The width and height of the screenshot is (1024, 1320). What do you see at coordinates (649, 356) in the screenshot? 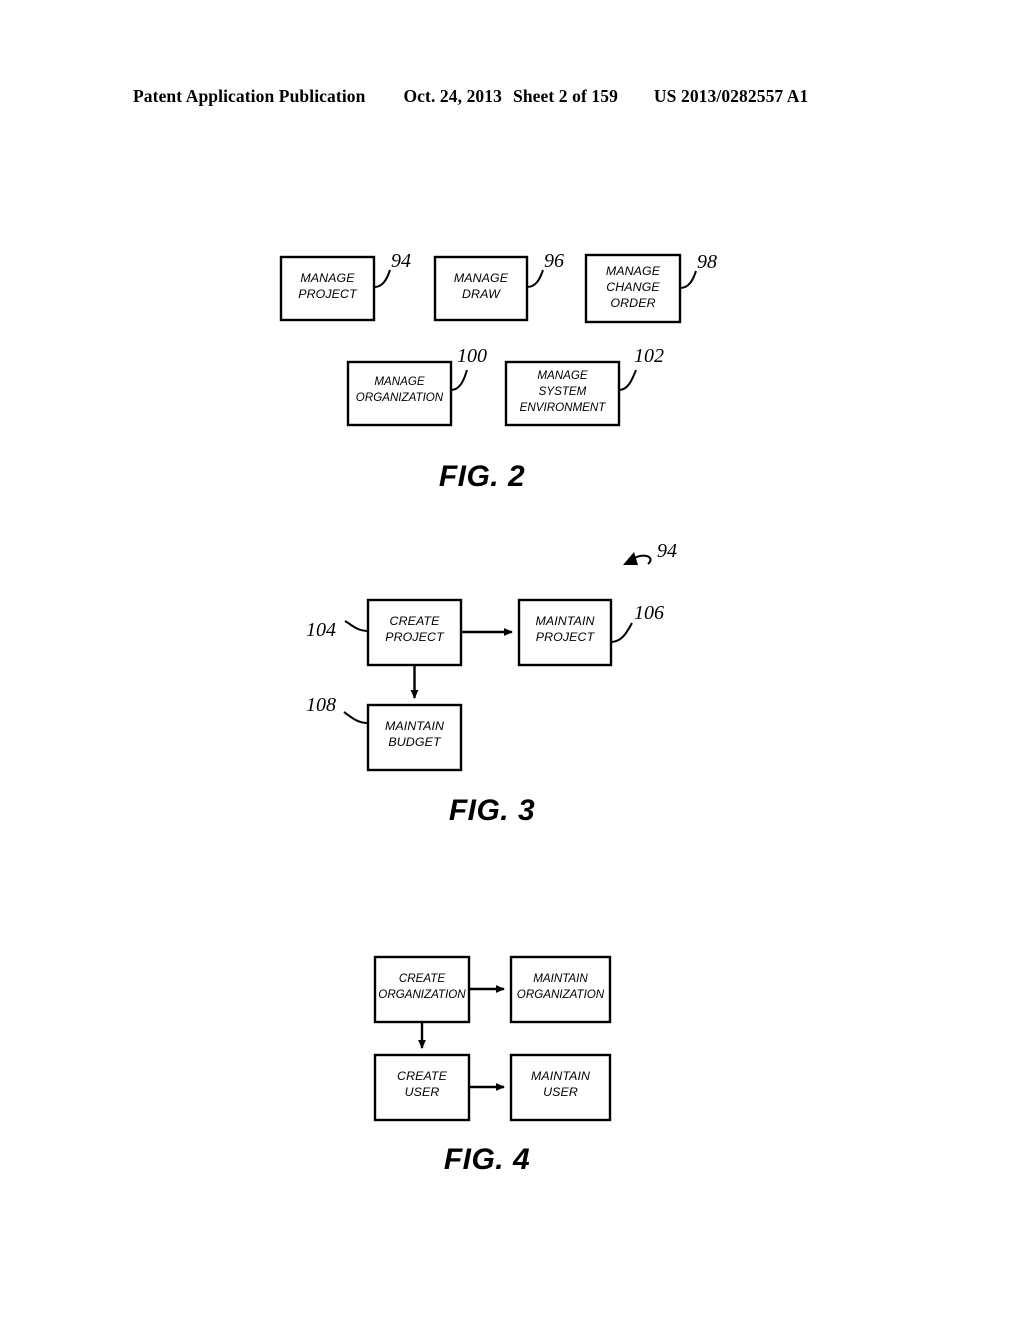
I see `reference-numeral-102: 102` at bounding box center [649, 356].